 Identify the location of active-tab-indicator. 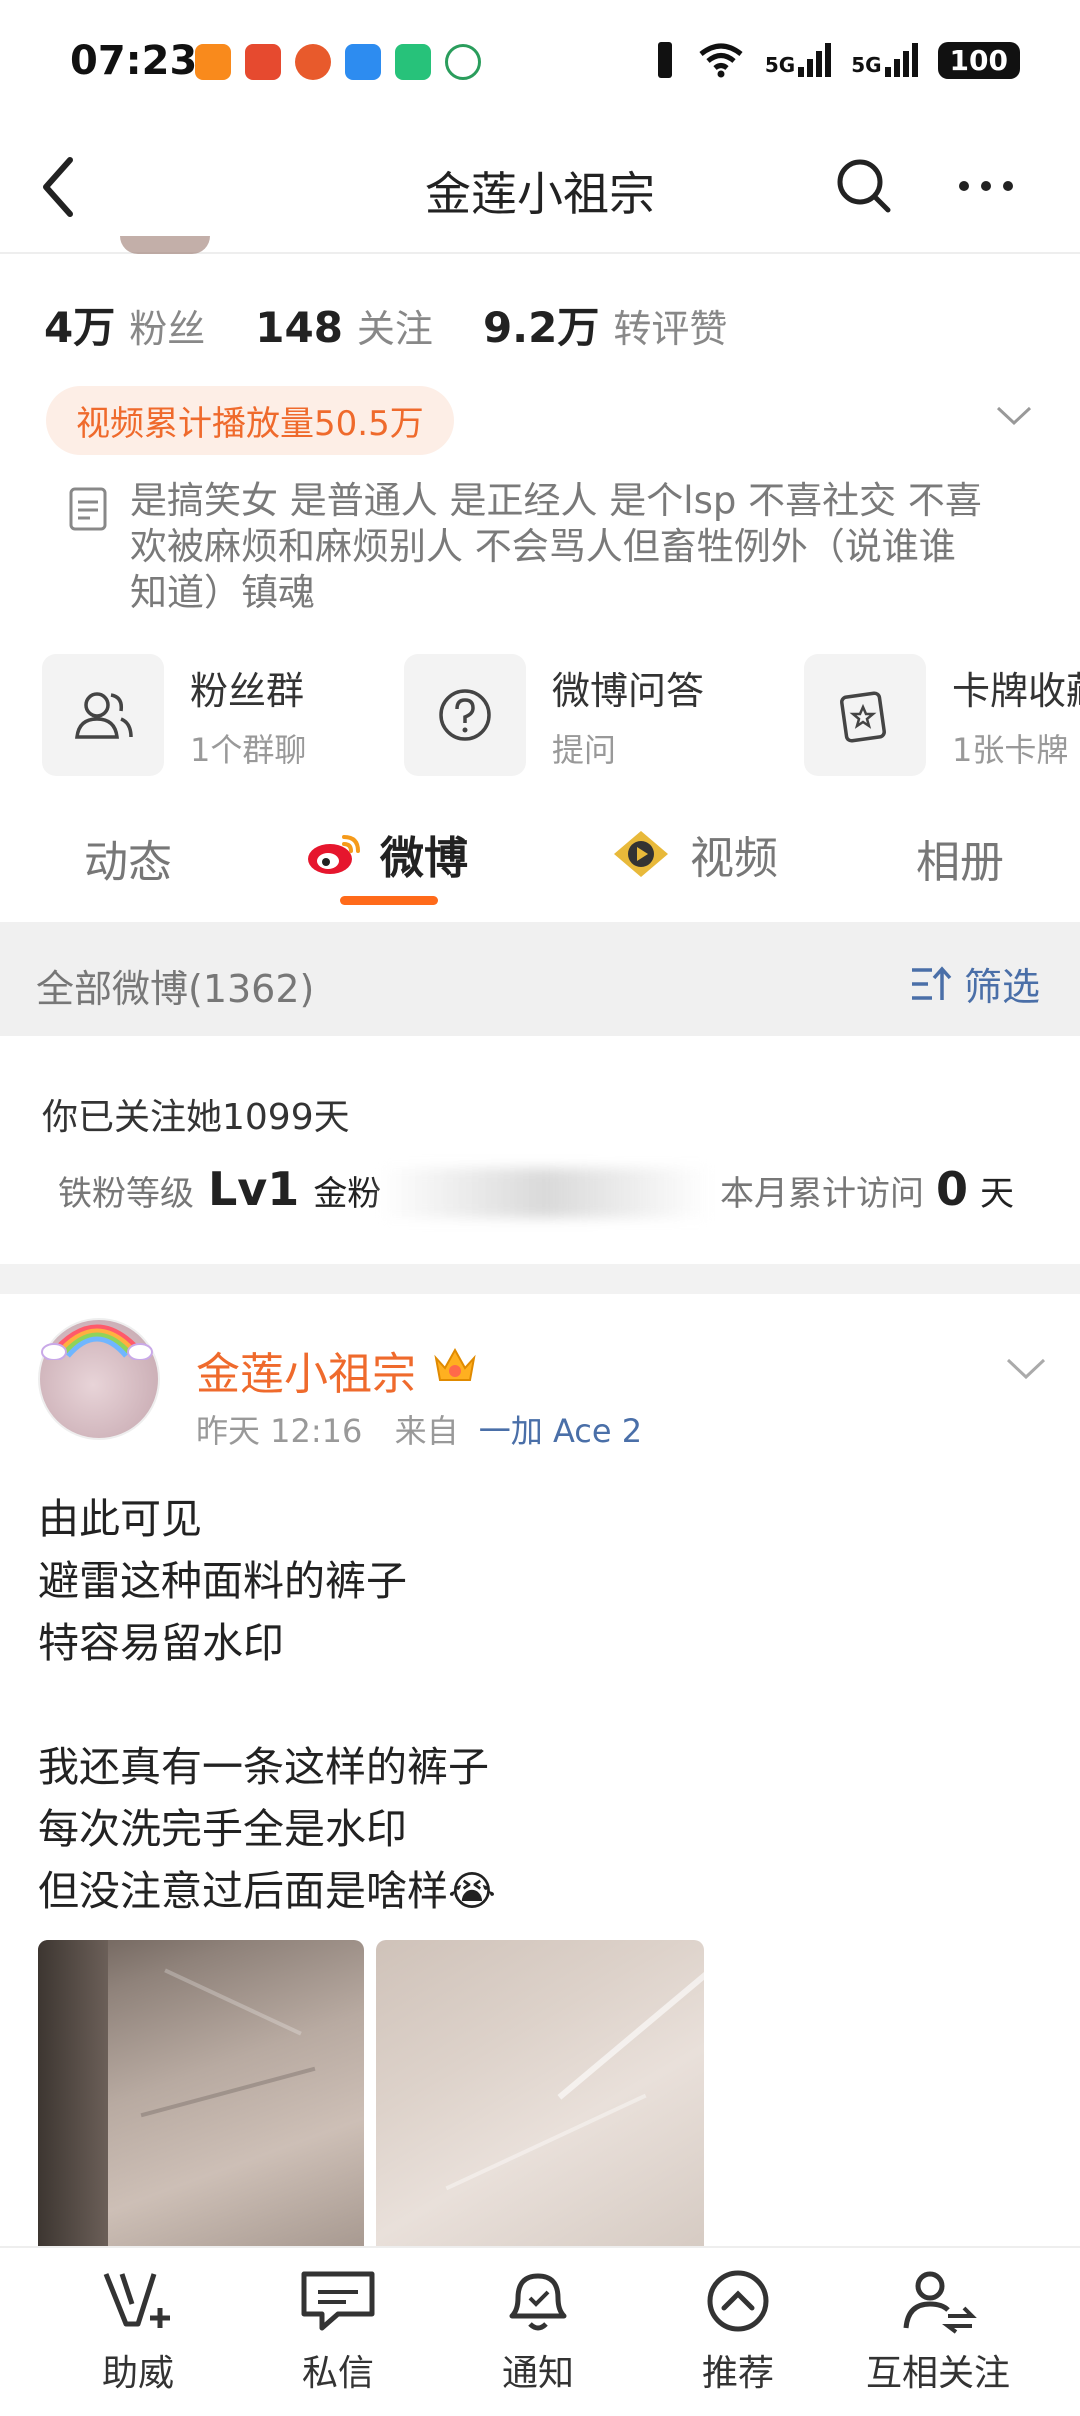
(389, 900).